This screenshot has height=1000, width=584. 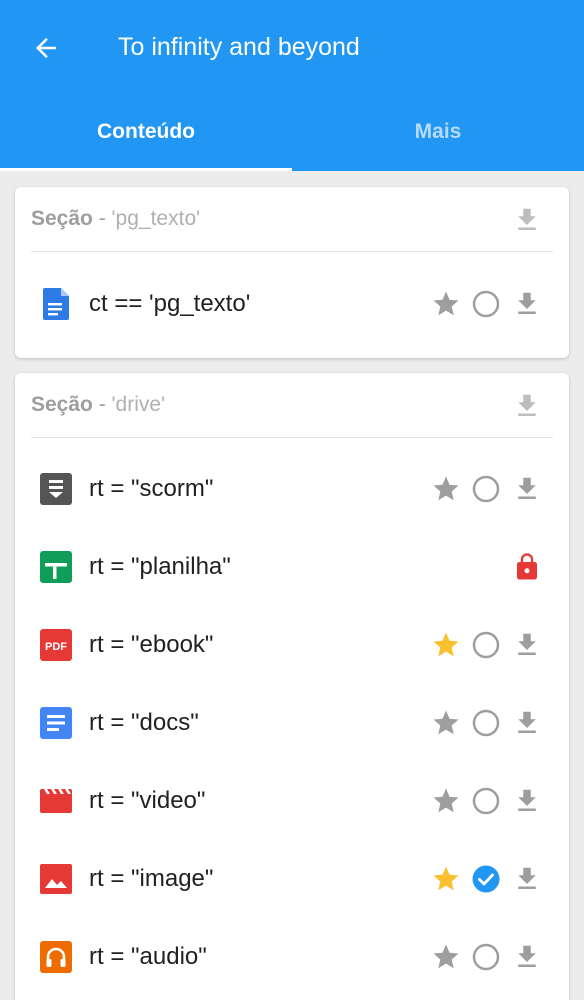 I want to click on item-title: rt = "ebook", so click(x=151, y=644).